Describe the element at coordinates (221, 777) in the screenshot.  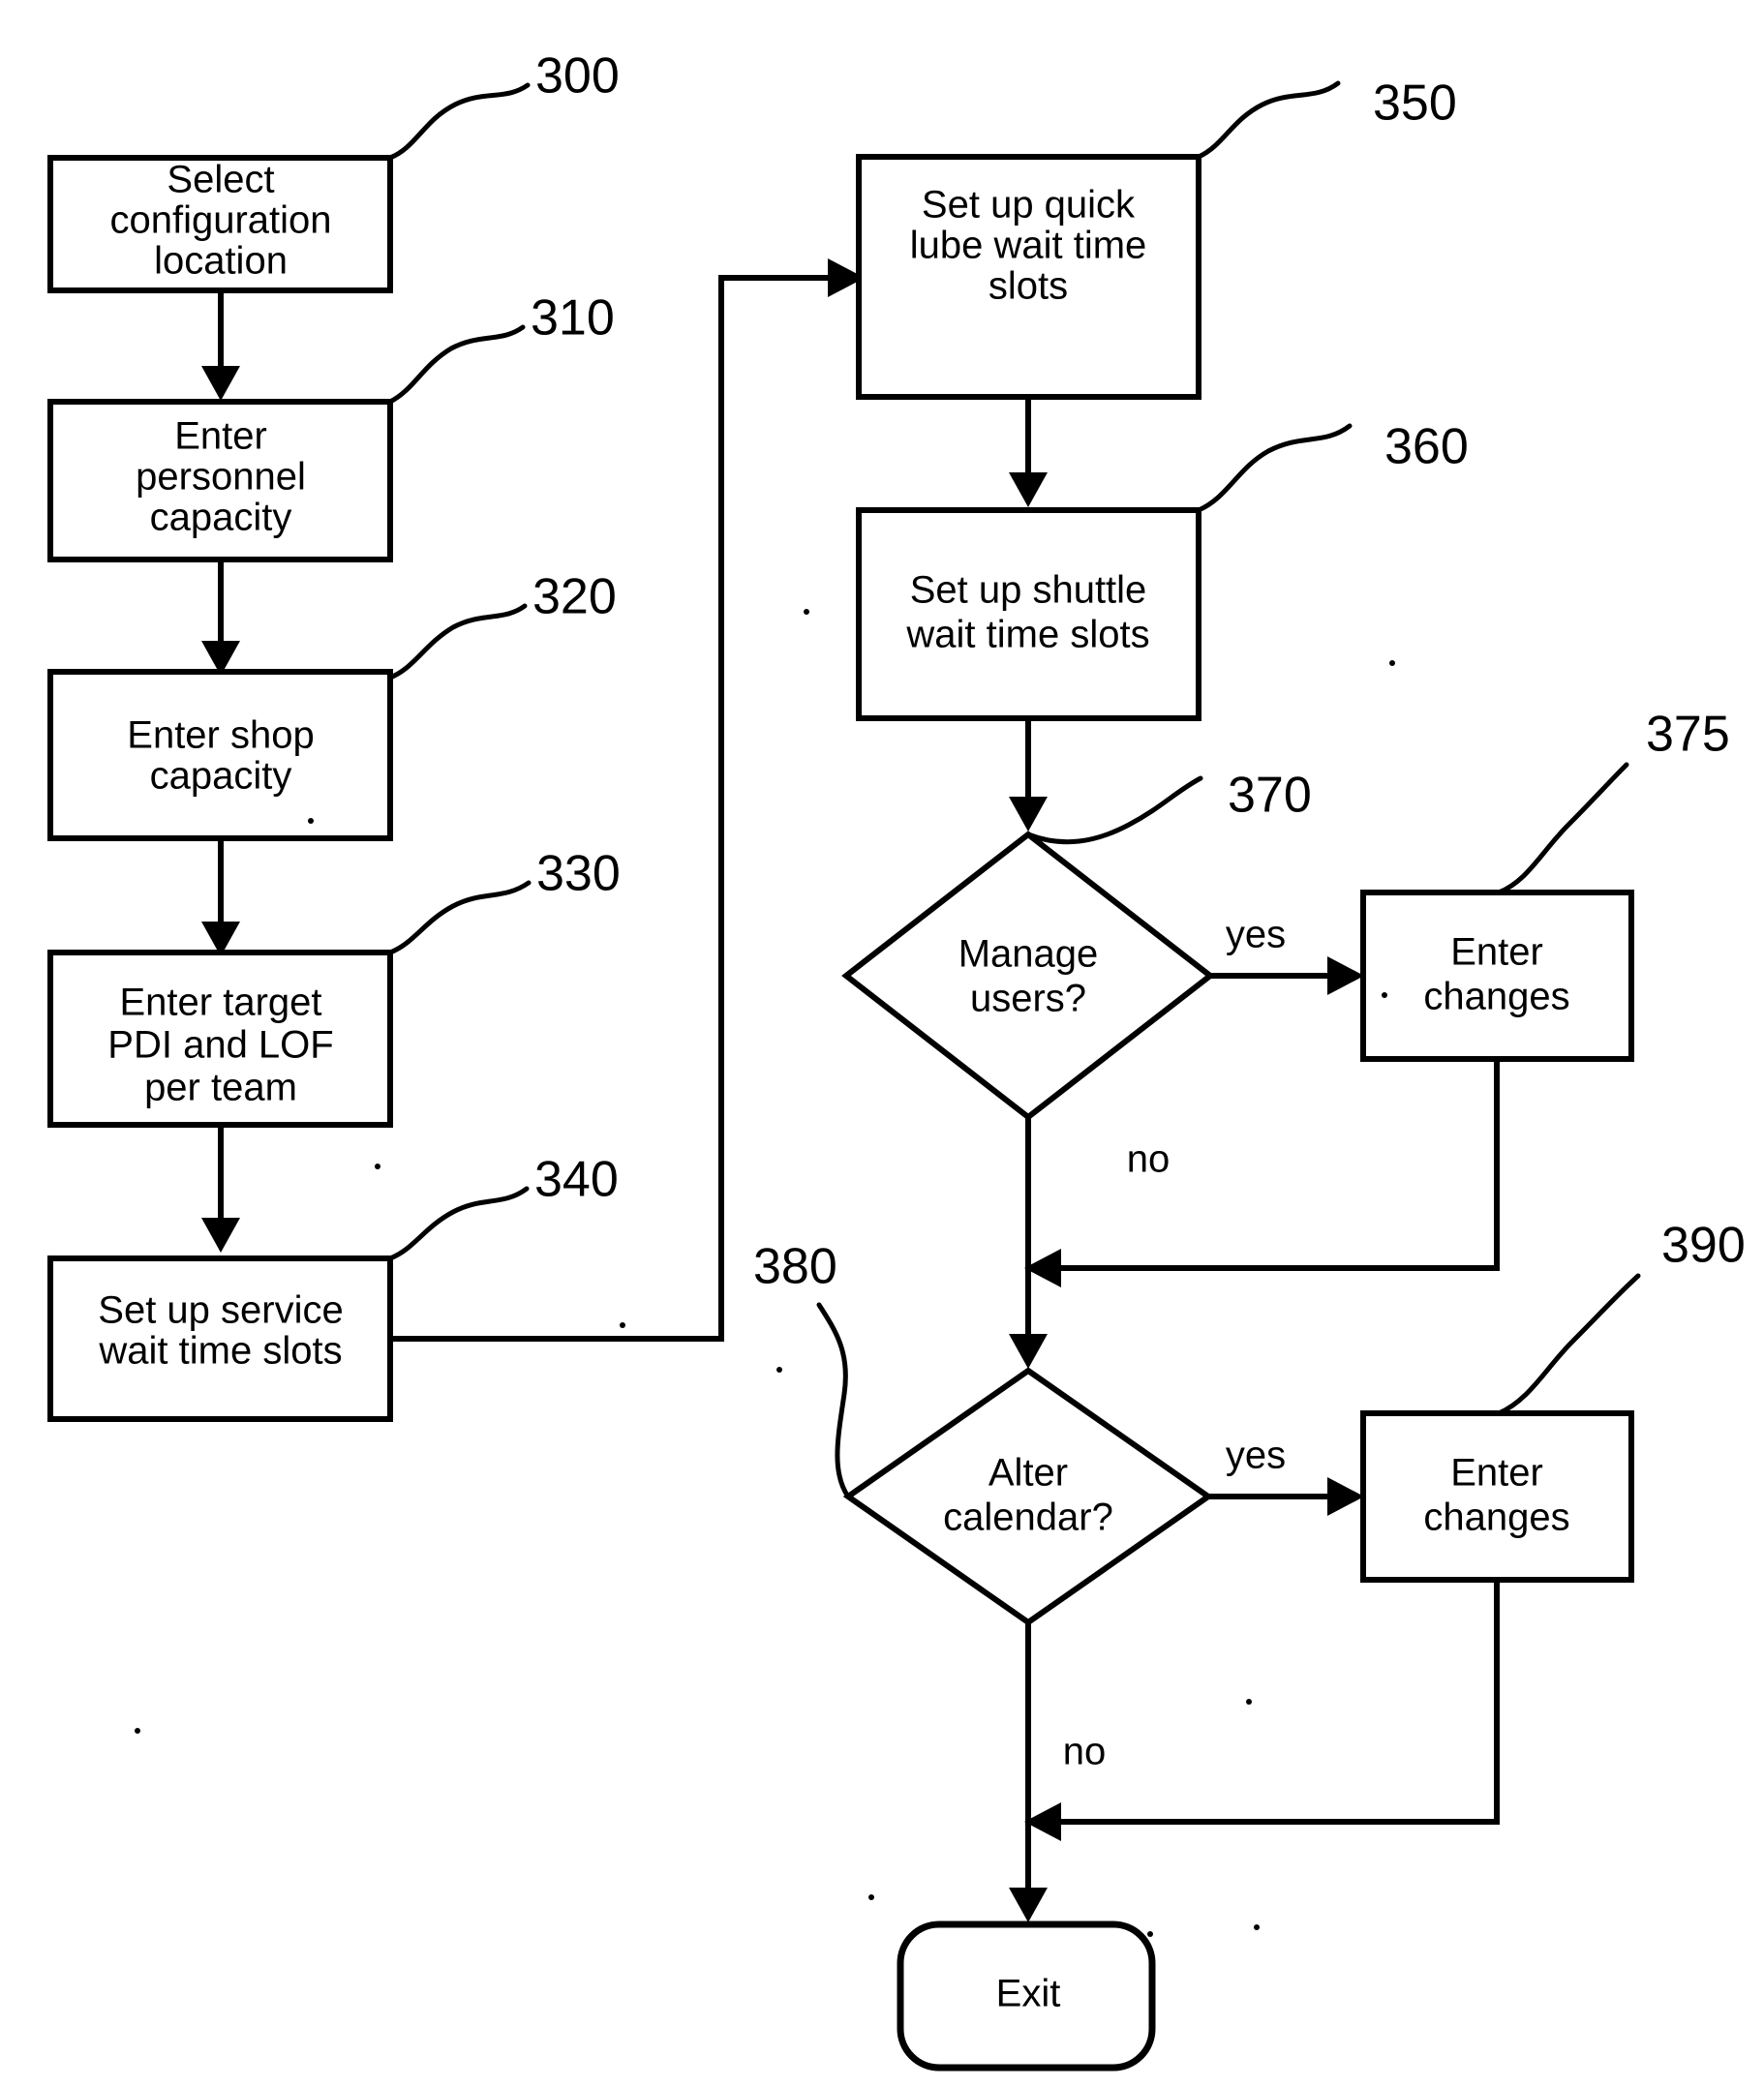
I see `node-320-line-2: capacity` at that location.